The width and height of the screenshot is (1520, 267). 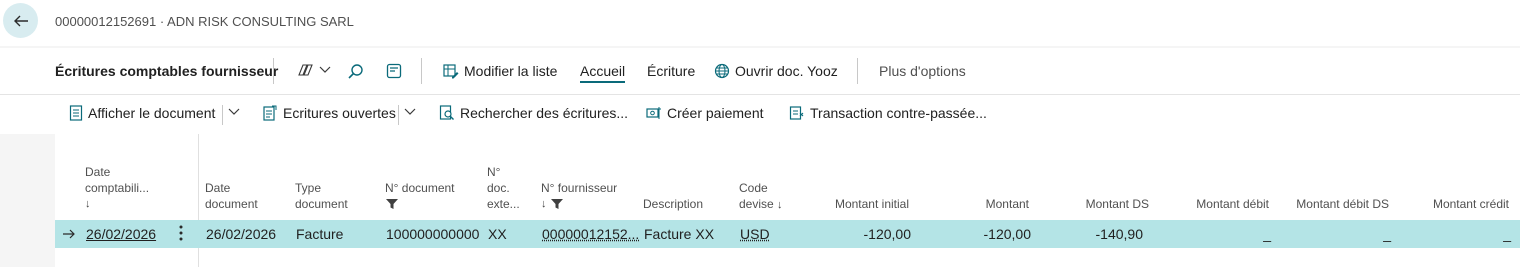 What do you see at coordinates (1387, 234) in the screenshot?
I see `debit-amount-lcy-cell: _` at bounding box center [1387, 234].